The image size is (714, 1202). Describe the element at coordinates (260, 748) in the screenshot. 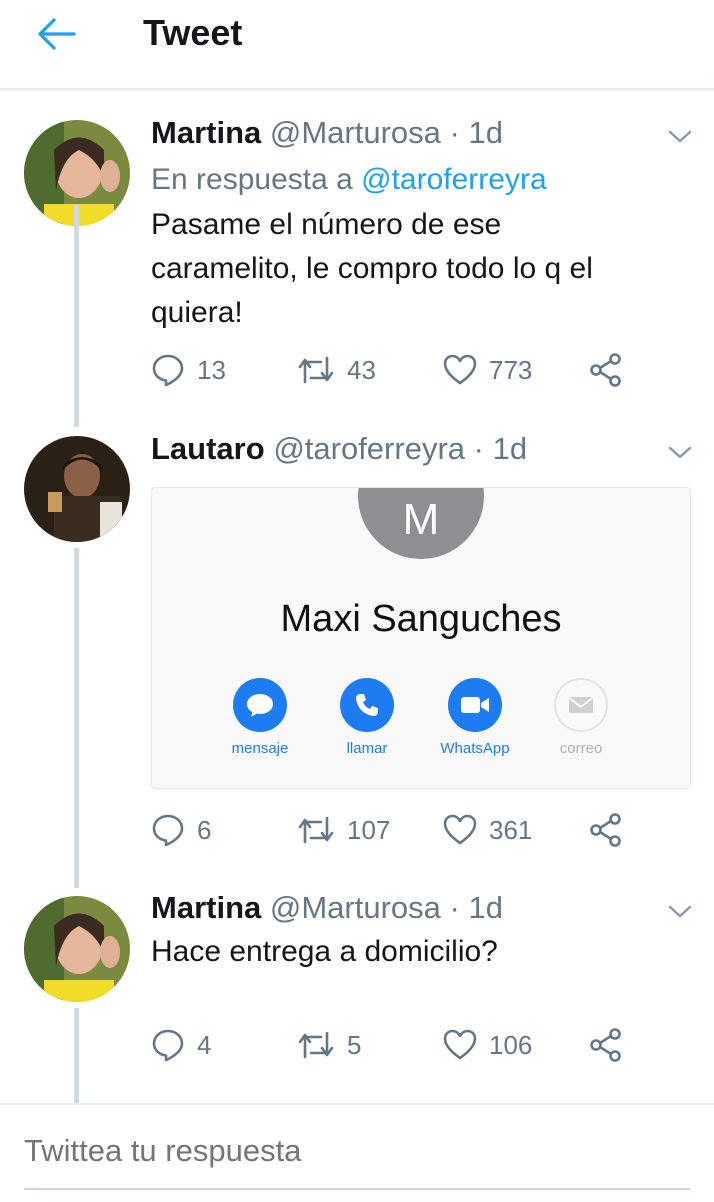

I see `contact-button-label: mensaje` at that location.